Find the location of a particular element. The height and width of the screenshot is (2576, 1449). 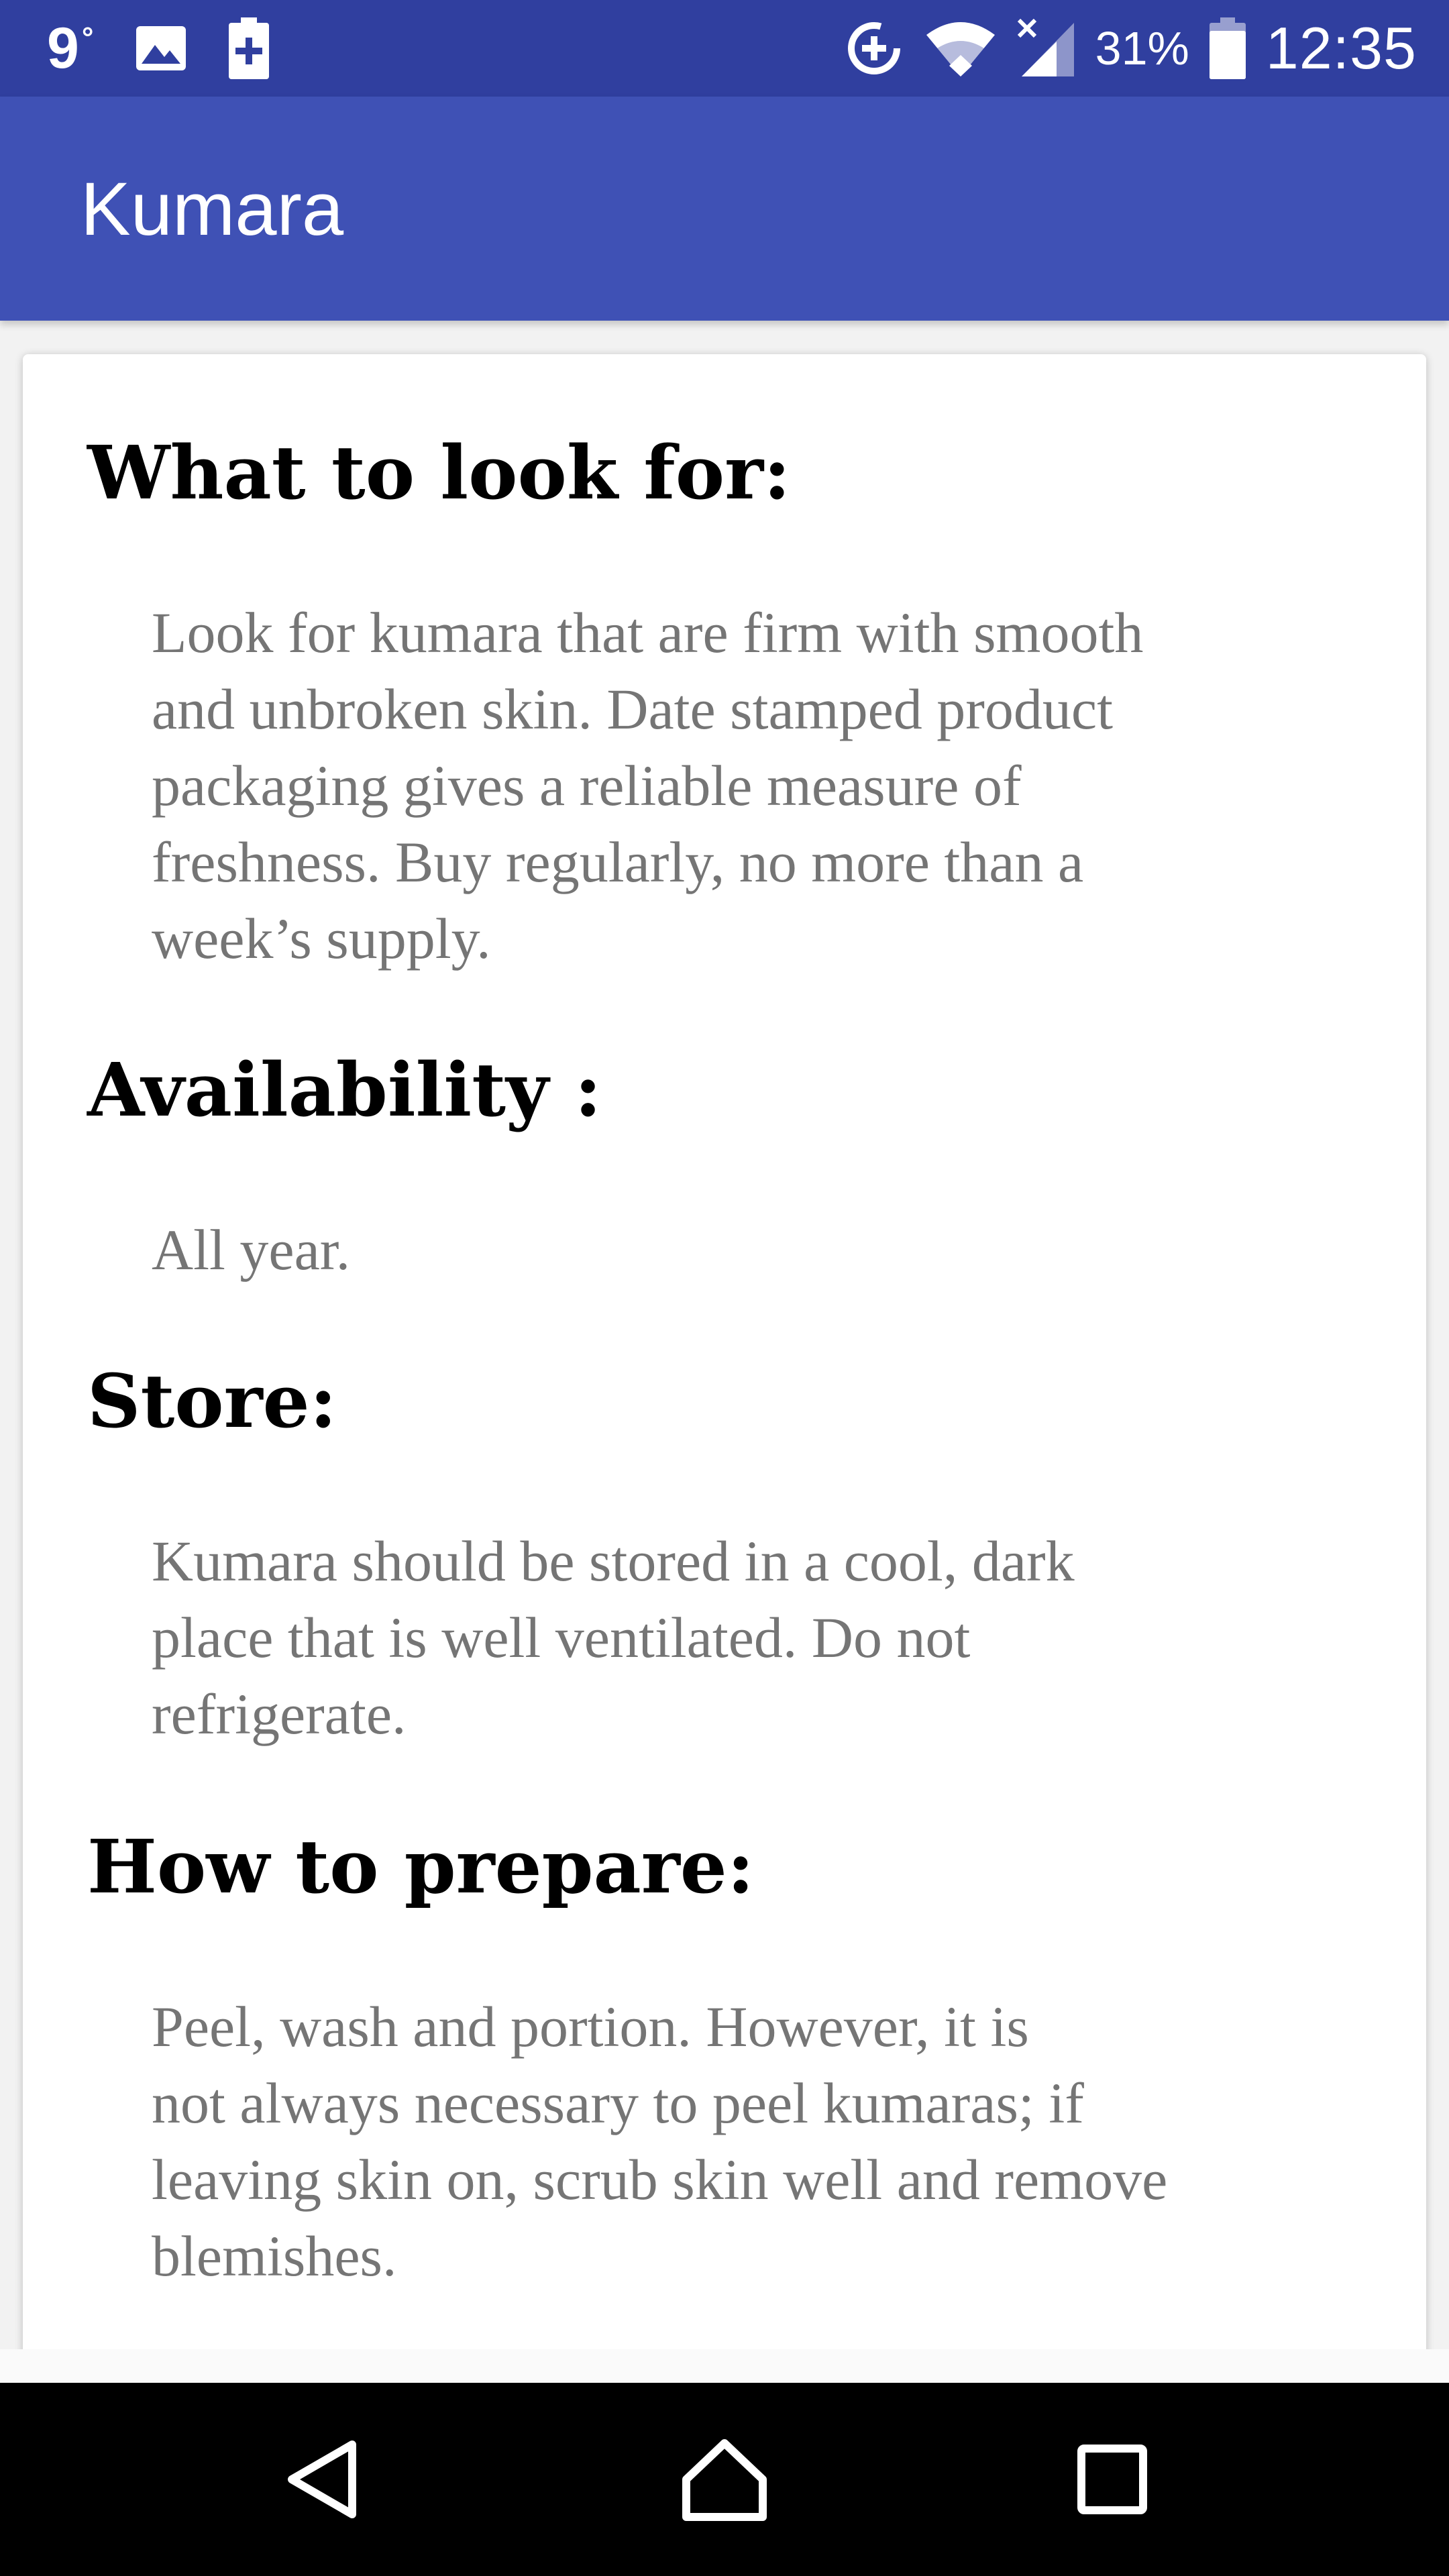

section-body: All year. is located at coordinates (251, 1250).